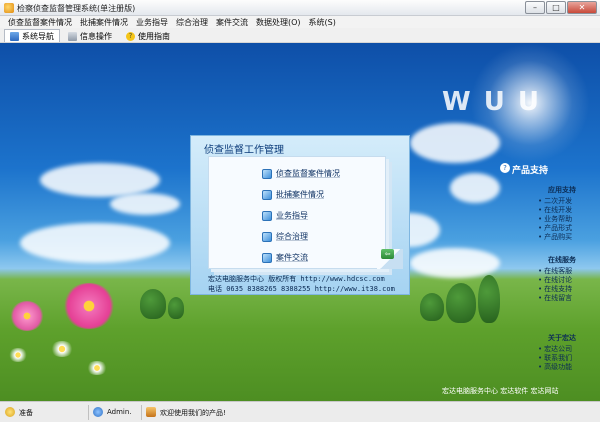  I want to click on menu-system: 系统(S), so click(322, 22).